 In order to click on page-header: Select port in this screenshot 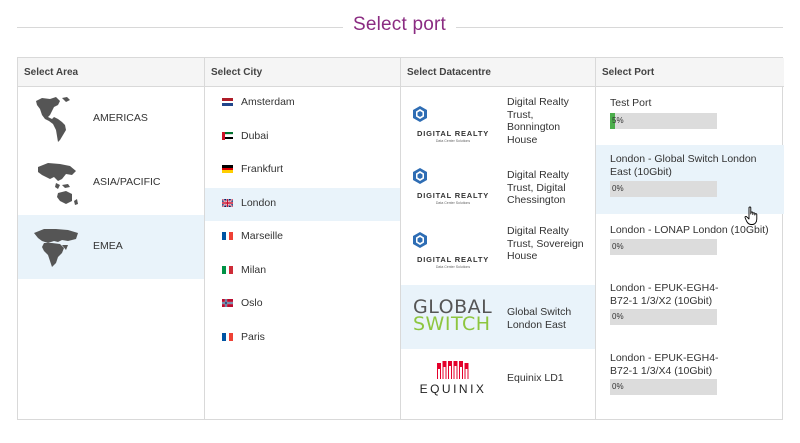, I will do `click(400, 27)`.